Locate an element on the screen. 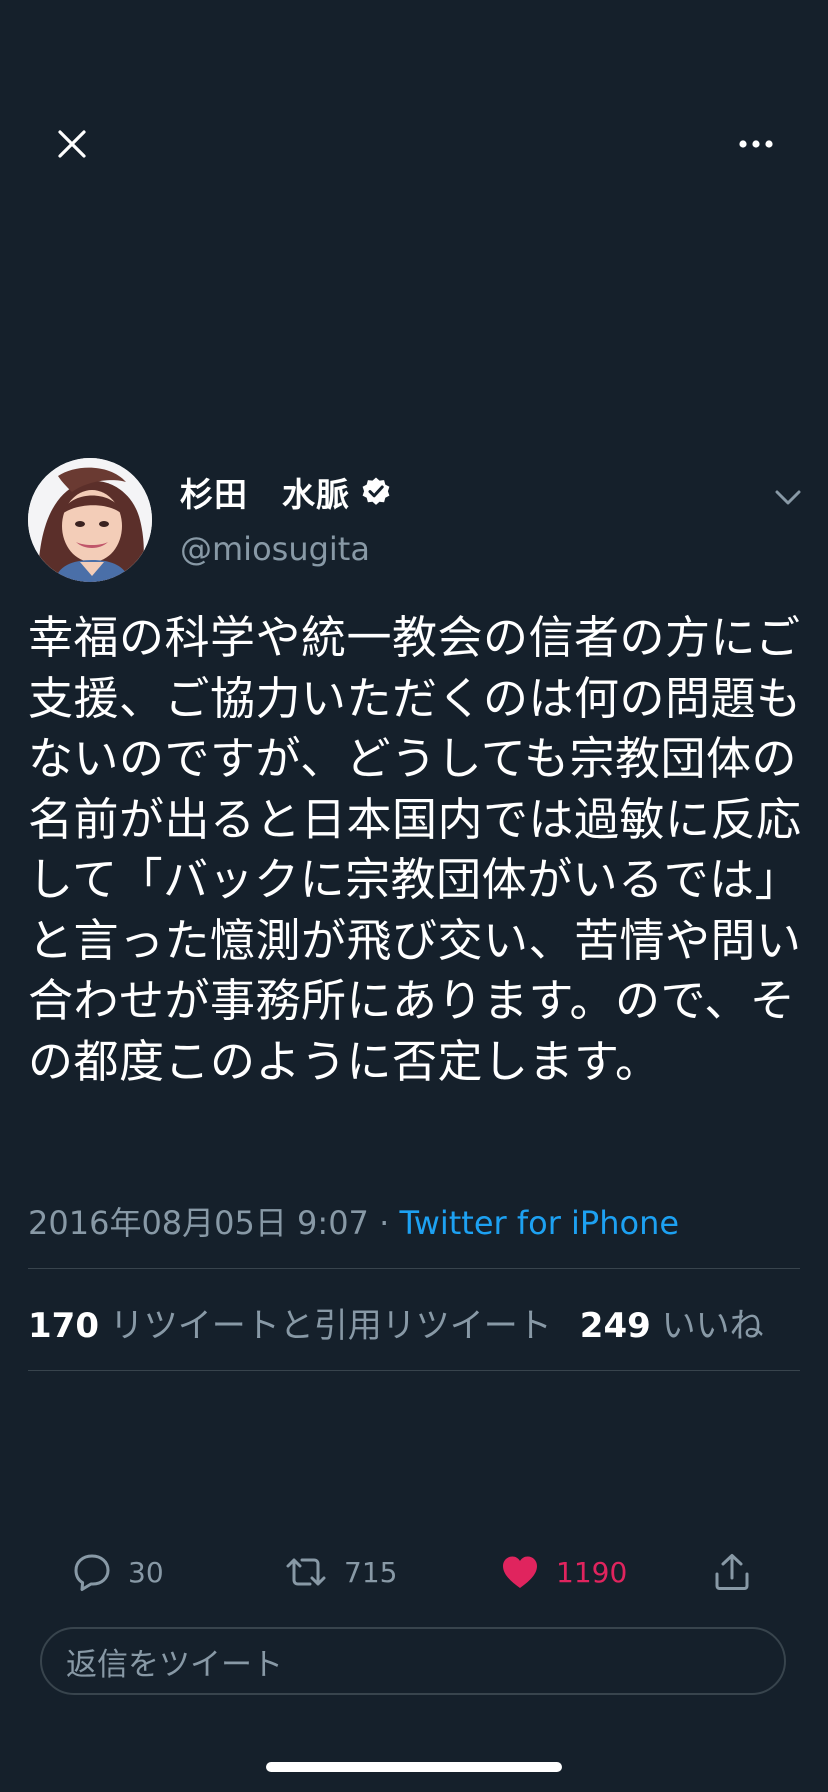  share-button is located at coordinates (740, 1572).